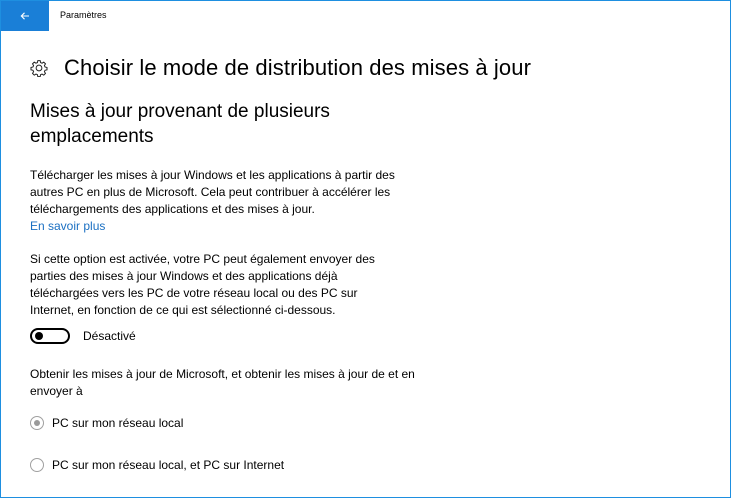 Image resolution: width=731 pixels, height=499 pixels. I want to click on toggle-knob, so click(39, 336).